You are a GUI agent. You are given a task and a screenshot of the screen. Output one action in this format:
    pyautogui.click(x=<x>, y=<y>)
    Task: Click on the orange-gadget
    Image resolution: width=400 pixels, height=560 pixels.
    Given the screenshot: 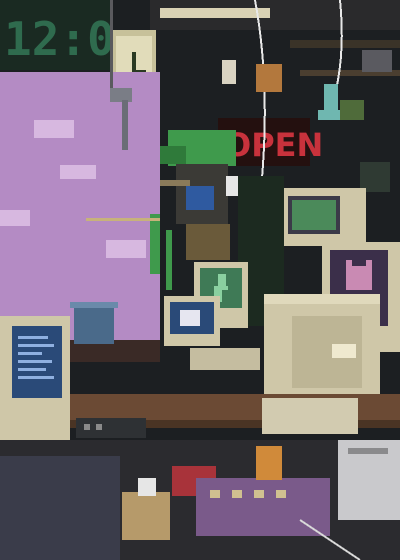 What is the action you would take?
    pyautogui.click(x=269, y=463)
    